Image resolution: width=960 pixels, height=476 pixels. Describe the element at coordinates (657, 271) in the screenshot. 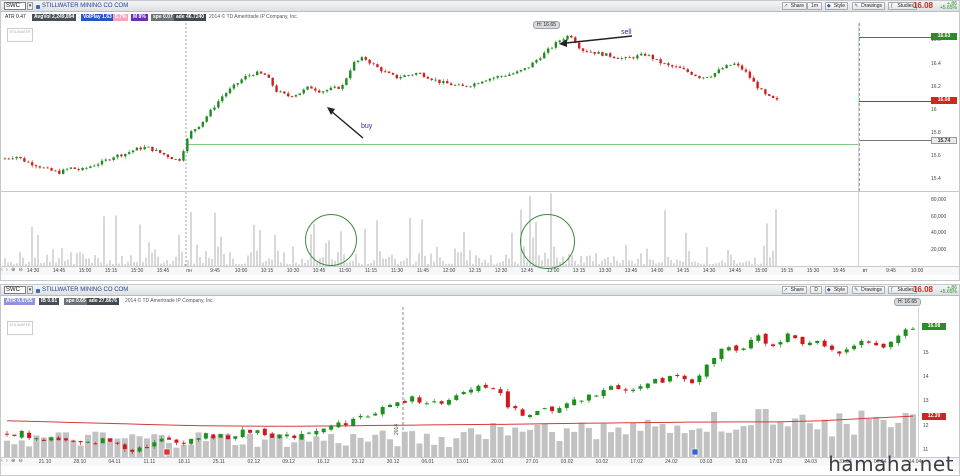

I see `upper-time-label: 14:00` at that location.